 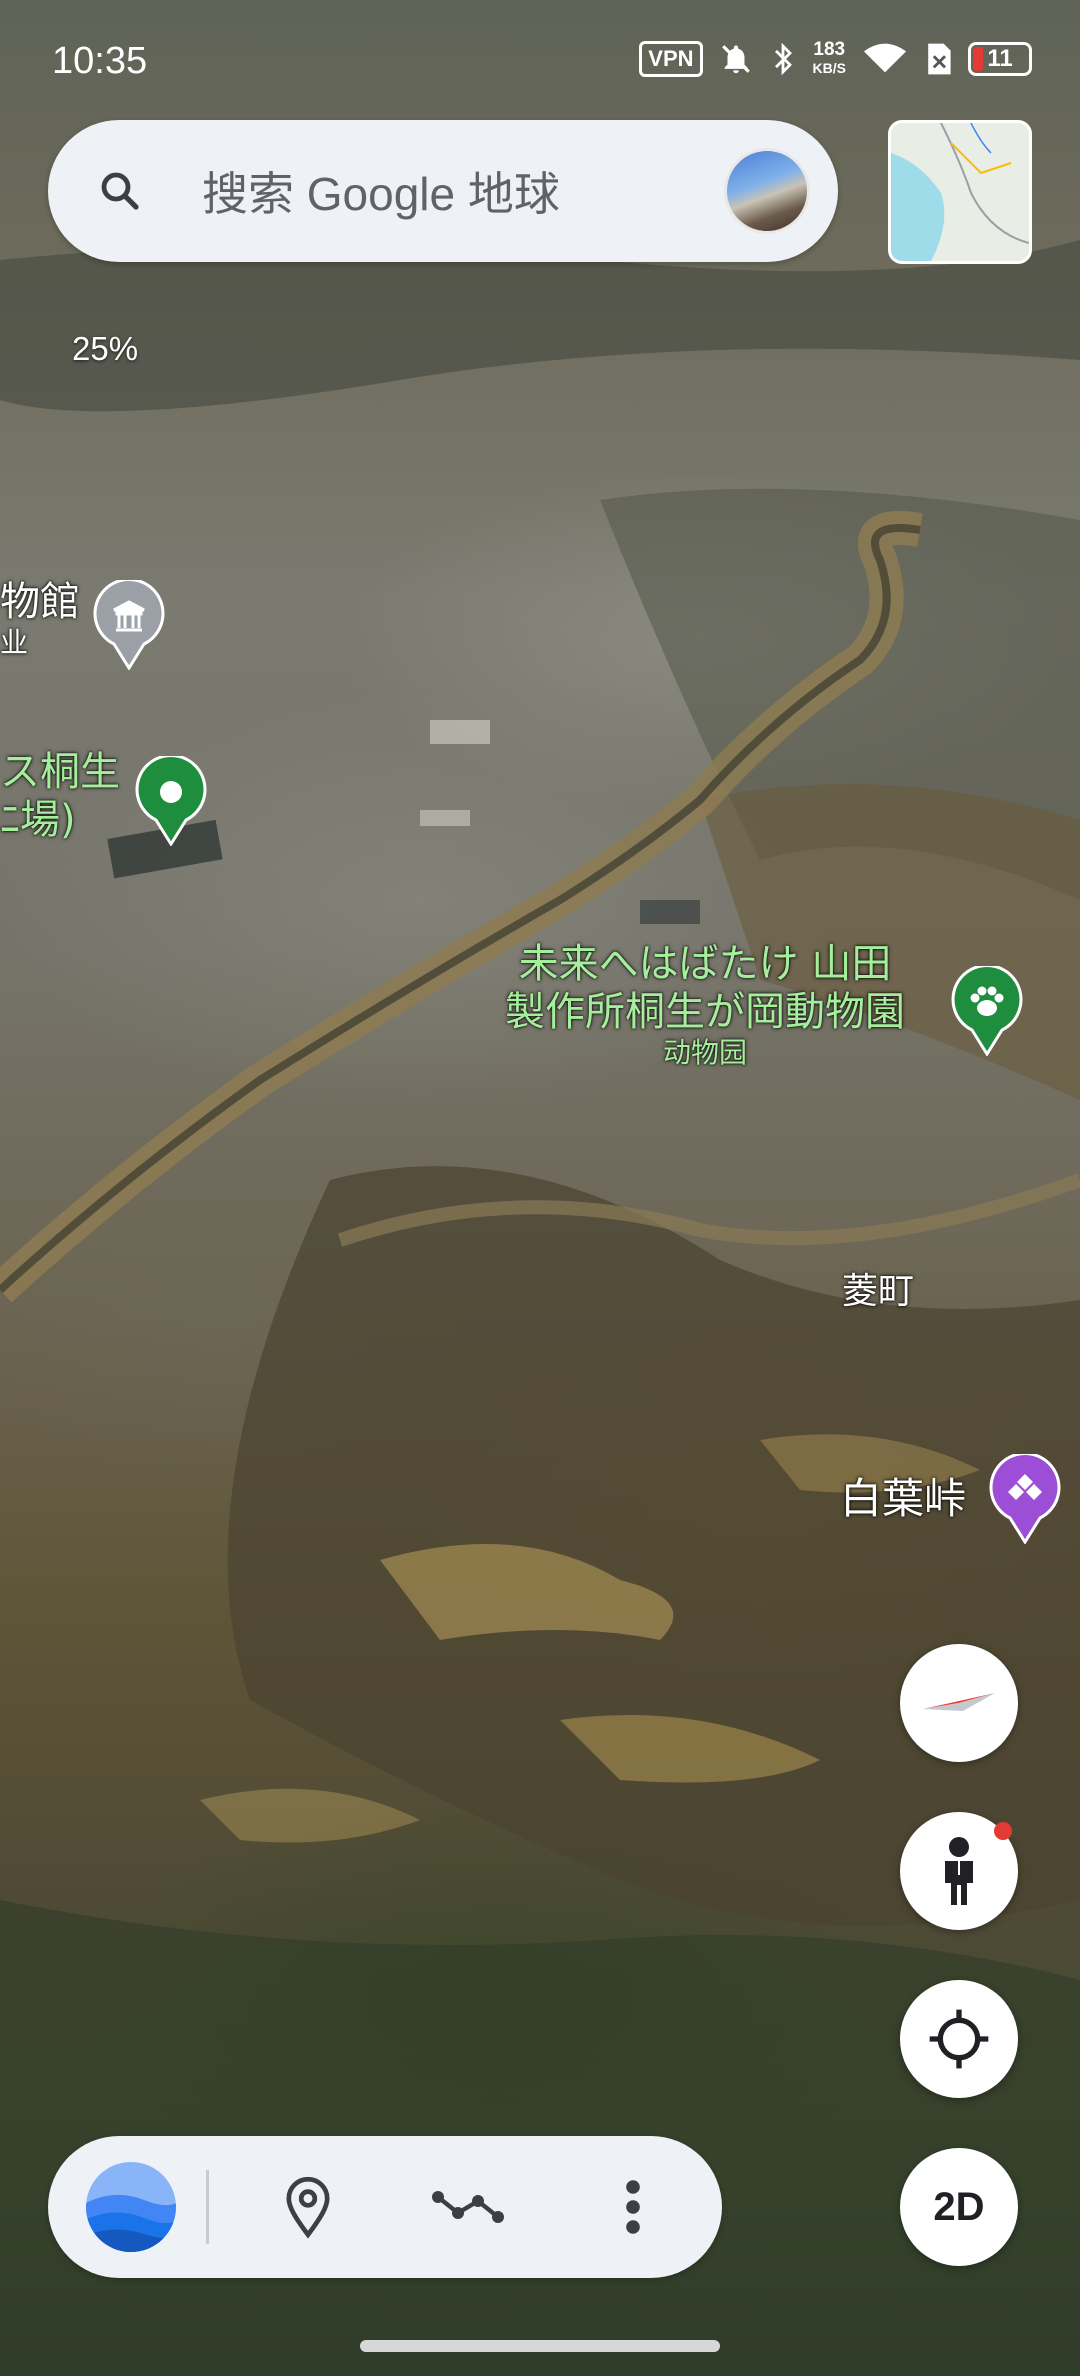 What do you see at coordinates (40, 602) in the screenshot?
I see `museum-title: 物館` at bounding box center [40, 602].